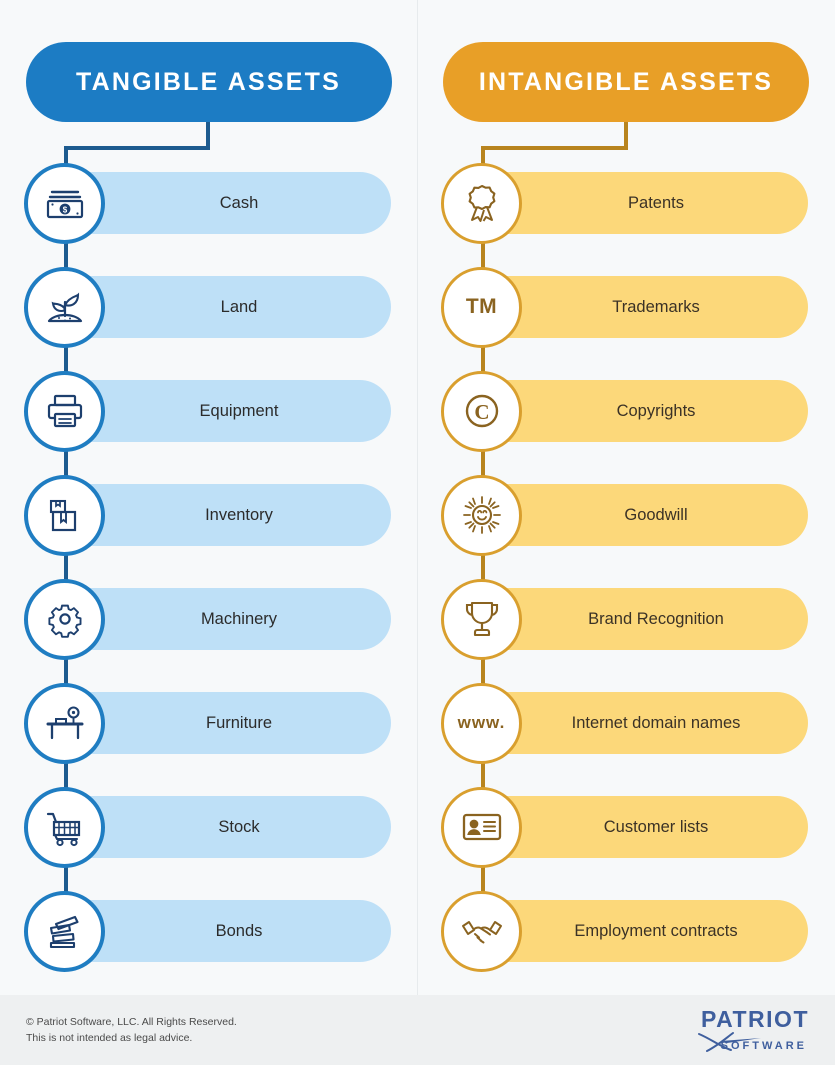  I want to click on sprout-soil-icon, so click(64, 307).